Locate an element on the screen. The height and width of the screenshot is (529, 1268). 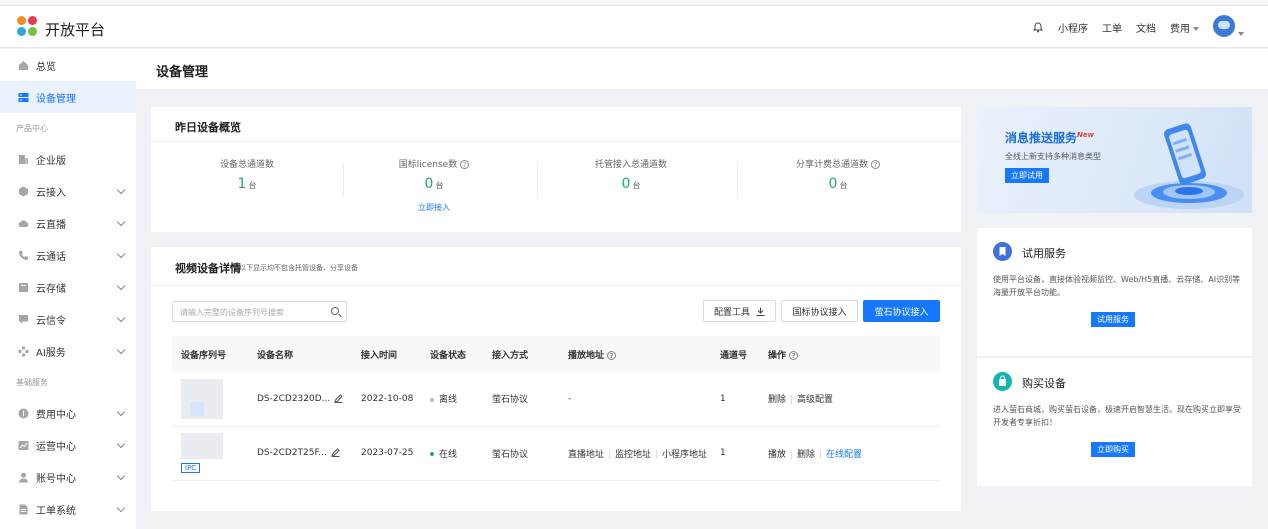
cube-icon is located at coordinates (23, 191).